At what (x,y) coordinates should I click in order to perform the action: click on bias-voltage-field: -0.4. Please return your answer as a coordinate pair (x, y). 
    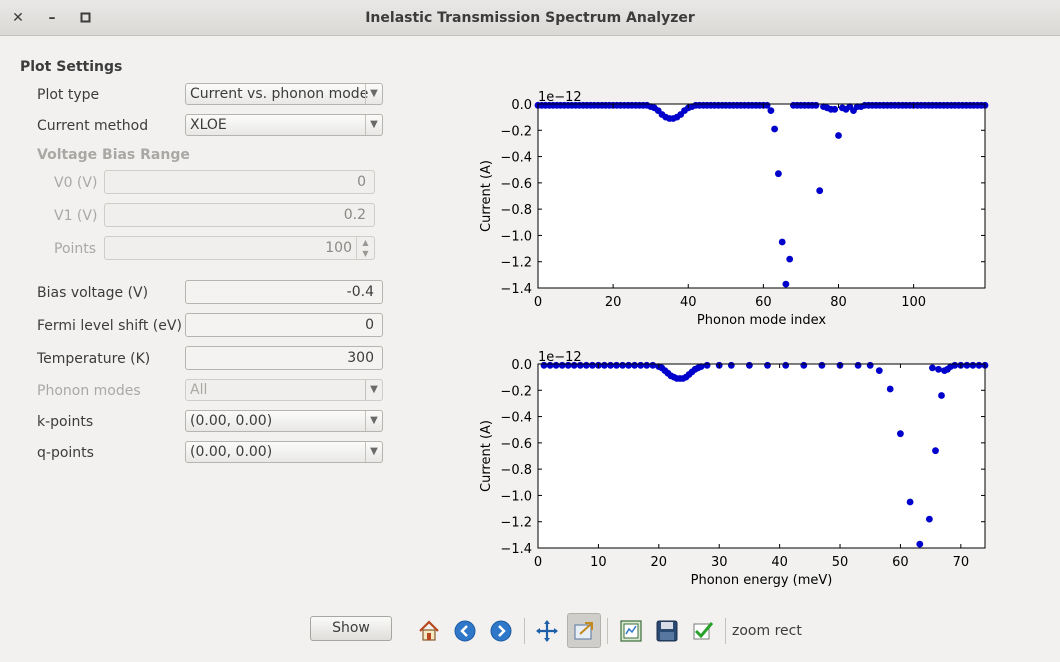
    Looking at the image, I should click on (284, 292).